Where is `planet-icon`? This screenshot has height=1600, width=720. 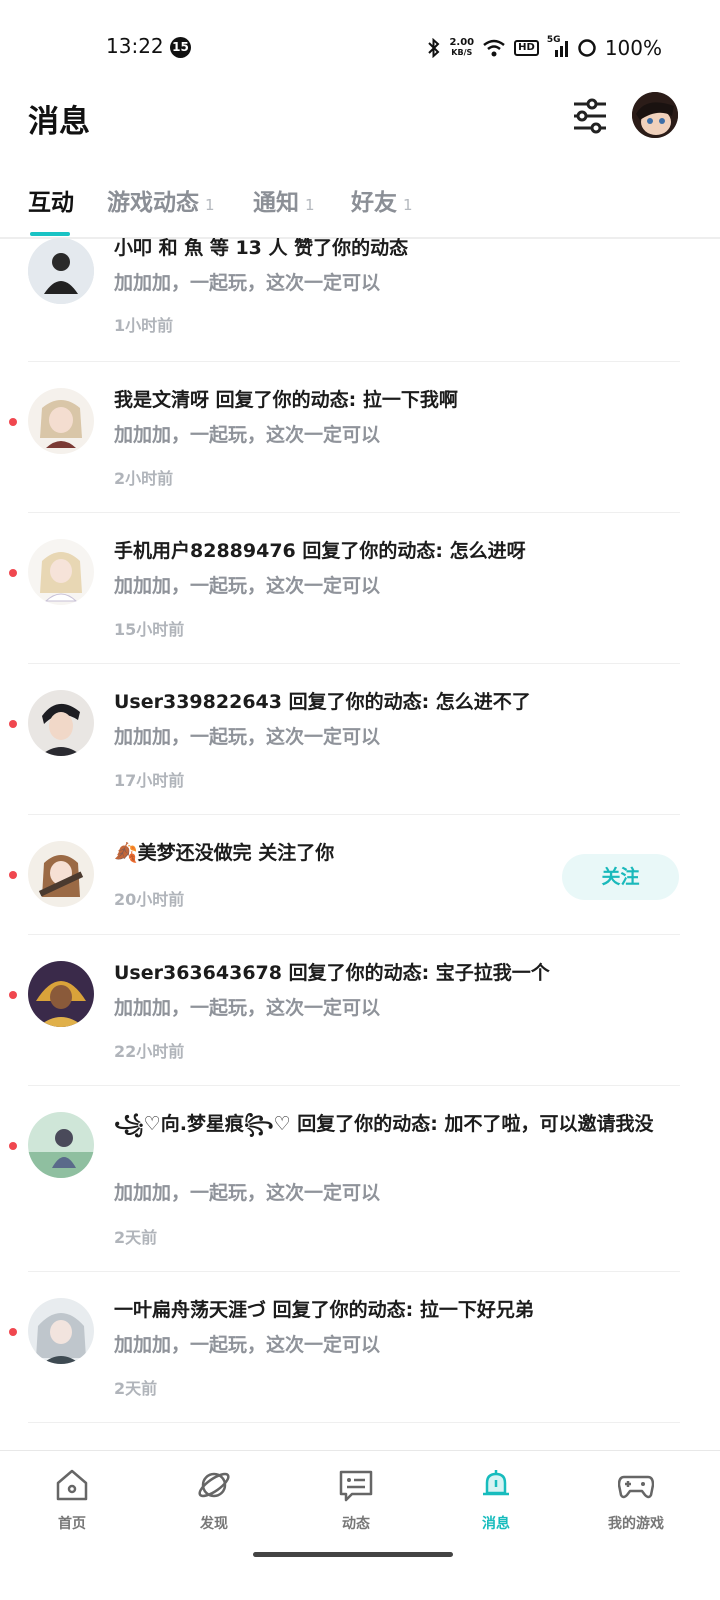
planet-icon is located at coordinates (214, 1485).